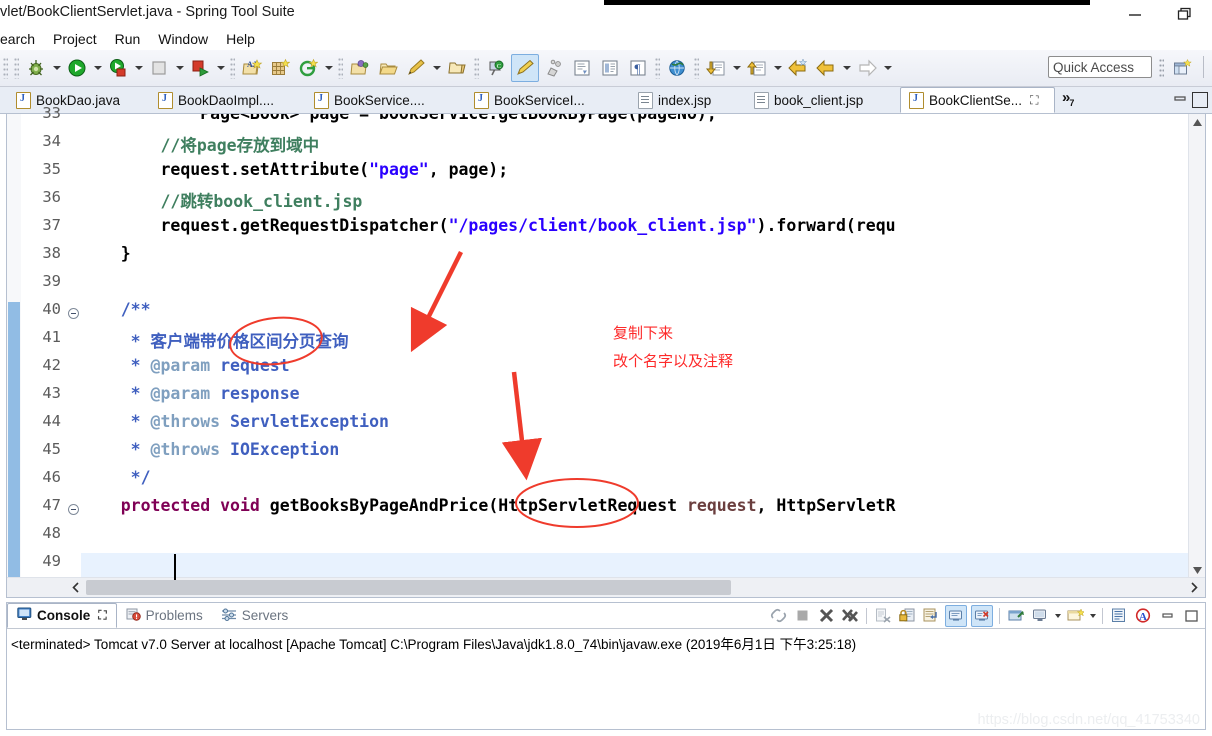 This screenshot has height=736, width=1212. I want to click on remove-all-launches-icon, so click(850, 616).